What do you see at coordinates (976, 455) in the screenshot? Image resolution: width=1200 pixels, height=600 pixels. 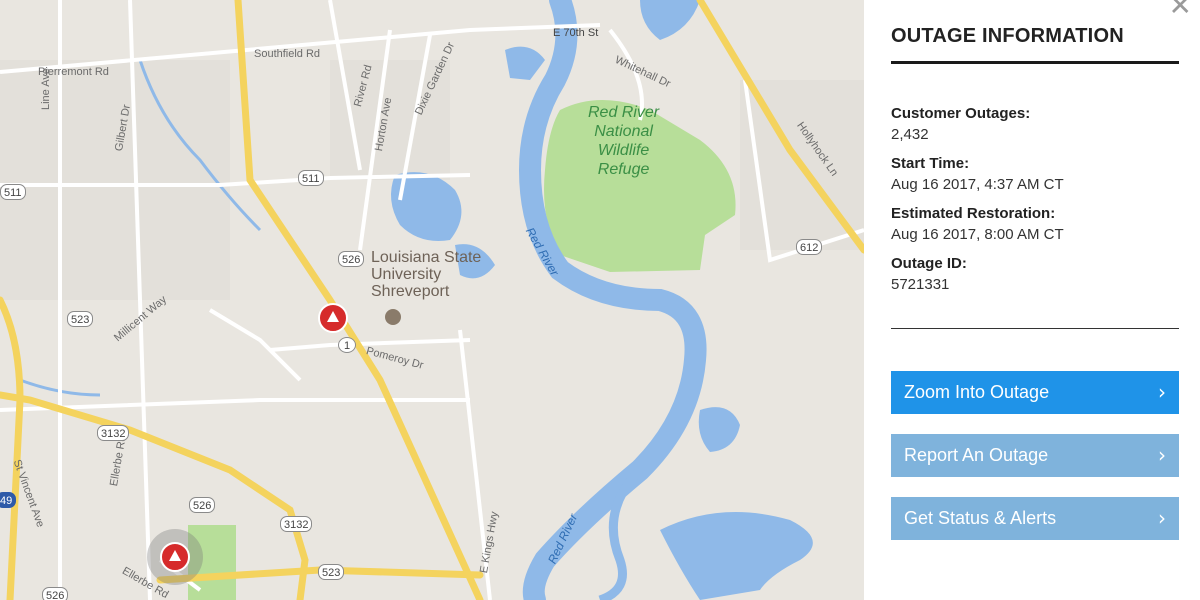 I see `button-label: Report An Outage` at bounding box center [976, 455].